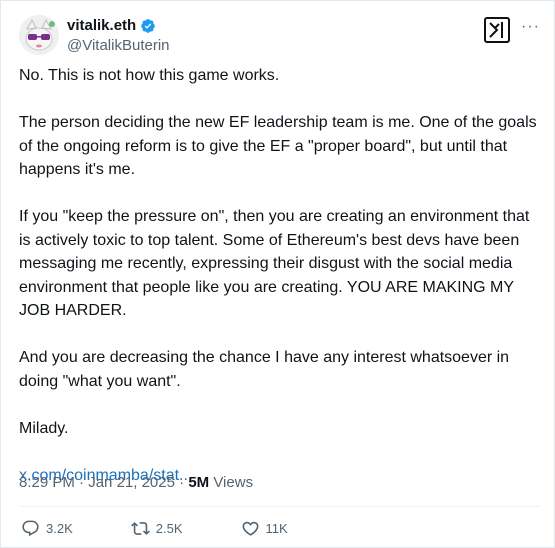 The width and height of the screenshot is (555, 548). I want to click on repost-button: 2.5K, so click(156, 528).